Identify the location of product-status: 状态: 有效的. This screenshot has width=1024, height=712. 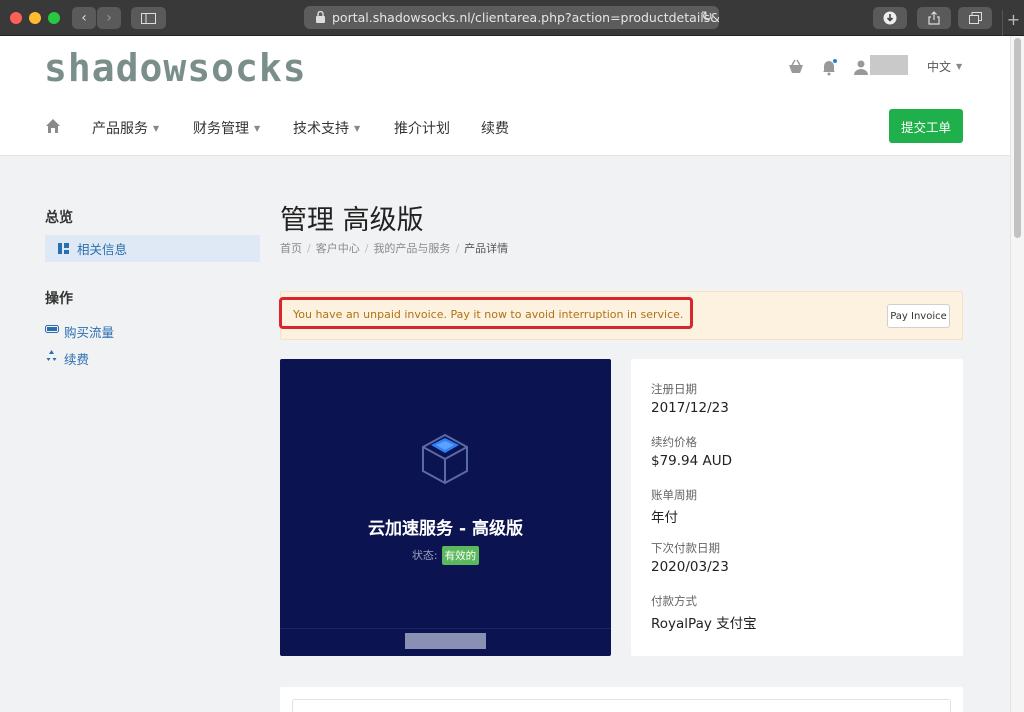
(445, 555).